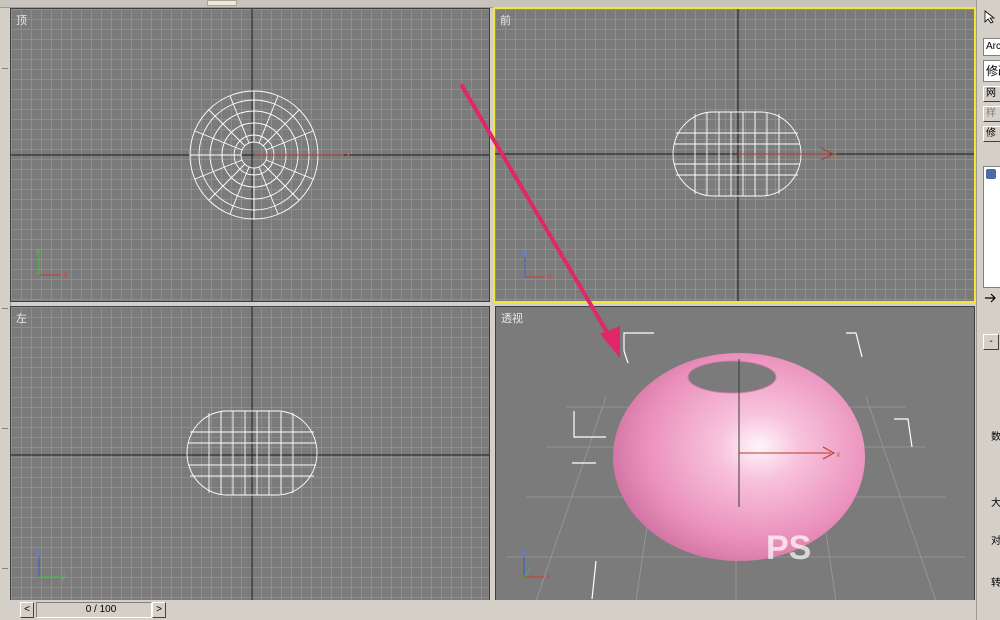 The width and height of the screenshot is (1000, 620). What do you see at coordinates (990, 17) in the screenshot?
I see `select-cursor-icon` at bounding box center [990, 17].